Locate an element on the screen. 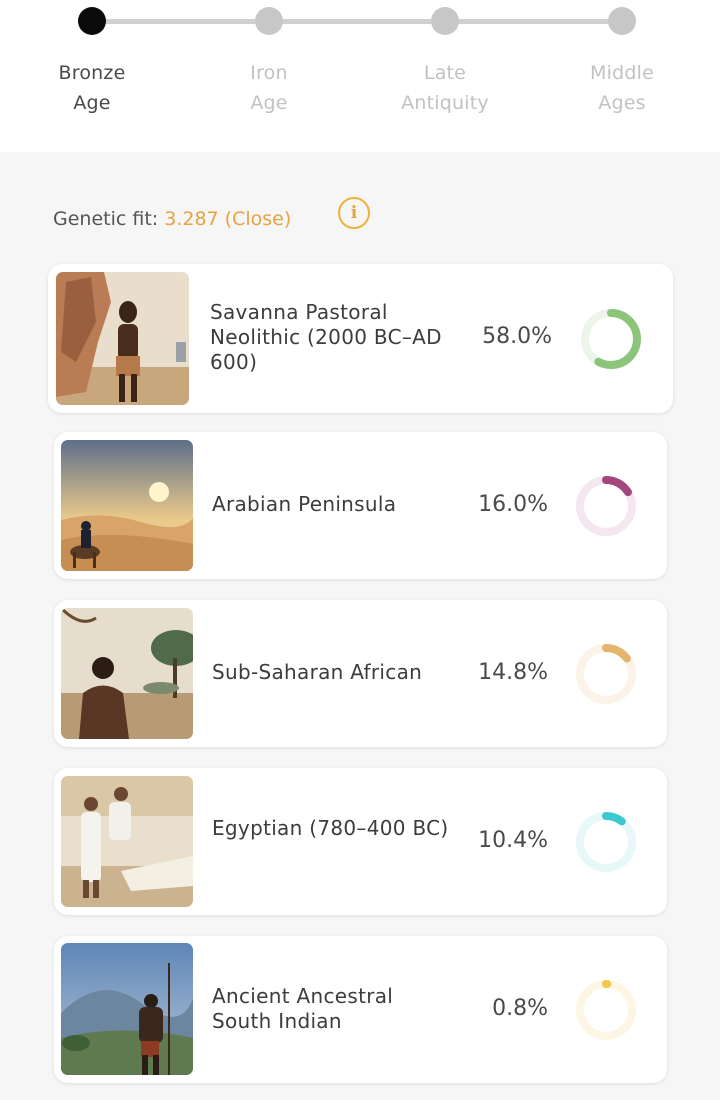 This screenshot has height=1100, width=720. timeline-track is located at coordinates (357, 21).